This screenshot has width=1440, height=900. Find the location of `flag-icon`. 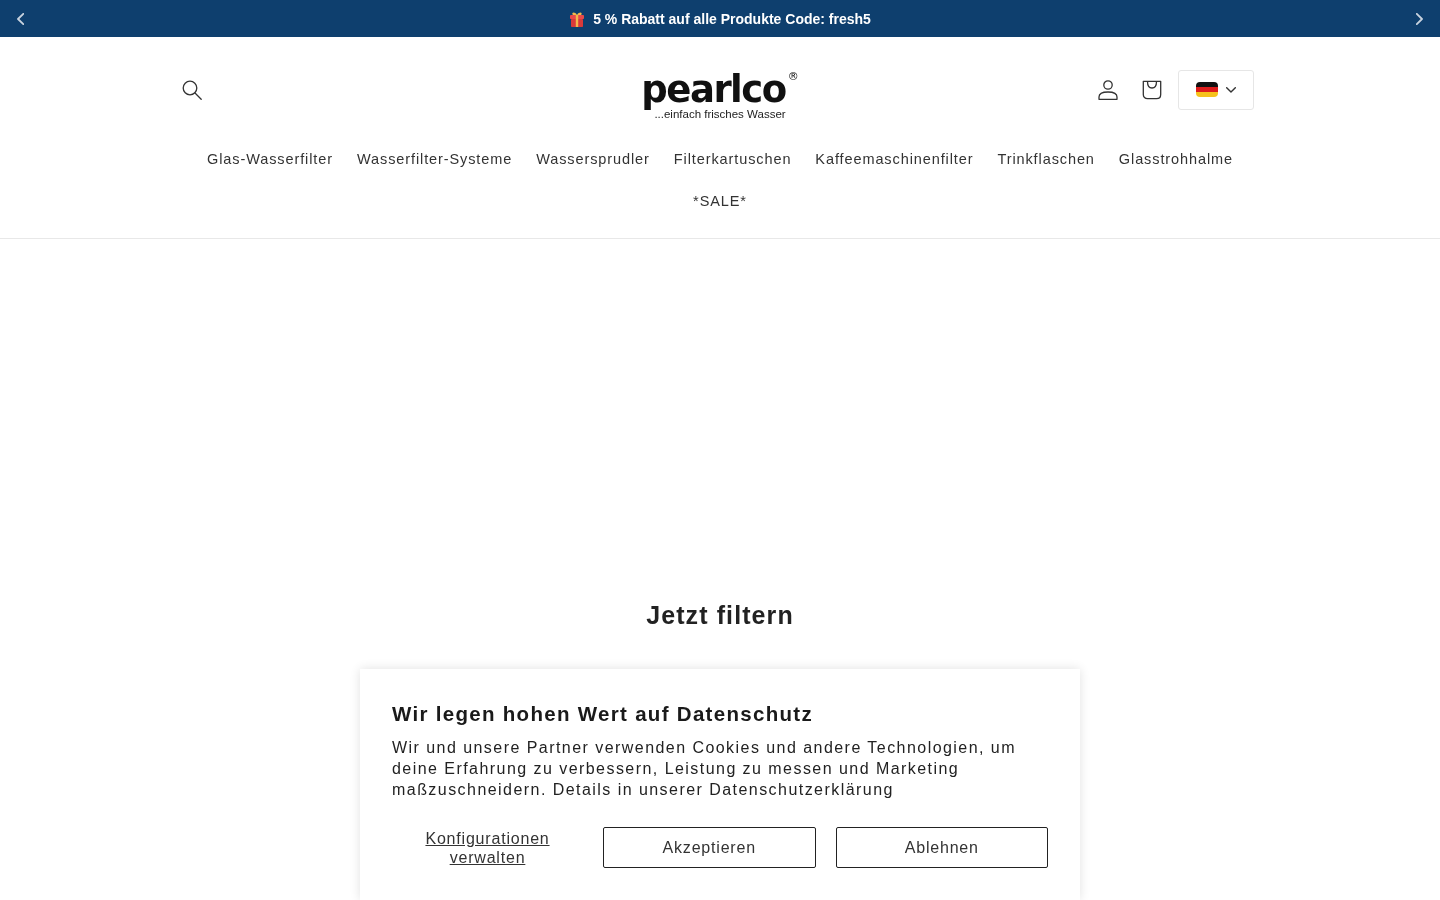

flag-icon is located at coordinates (1207, 89).